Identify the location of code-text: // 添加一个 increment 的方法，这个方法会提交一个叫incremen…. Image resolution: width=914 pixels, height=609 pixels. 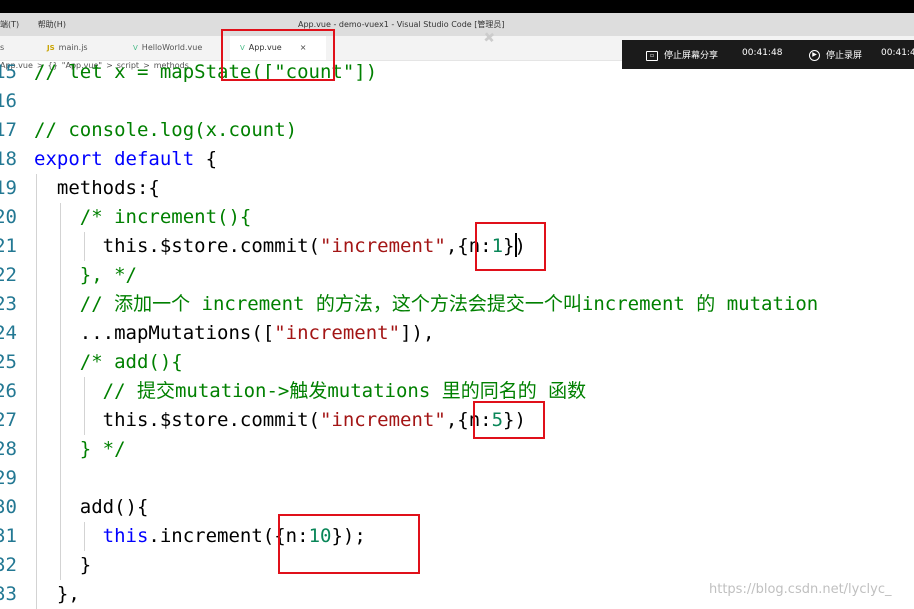
(426, 304).